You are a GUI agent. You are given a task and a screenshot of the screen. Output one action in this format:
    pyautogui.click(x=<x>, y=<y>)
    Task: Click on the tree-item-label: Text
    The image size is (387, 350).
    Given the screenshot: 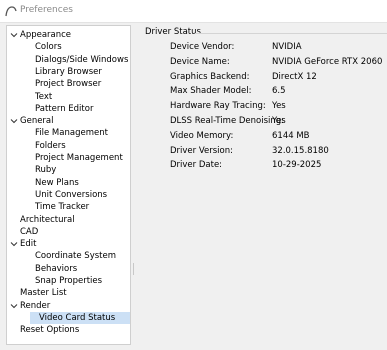 What is the action you would take?
    pyautogui.click(x=44, y=96)
    